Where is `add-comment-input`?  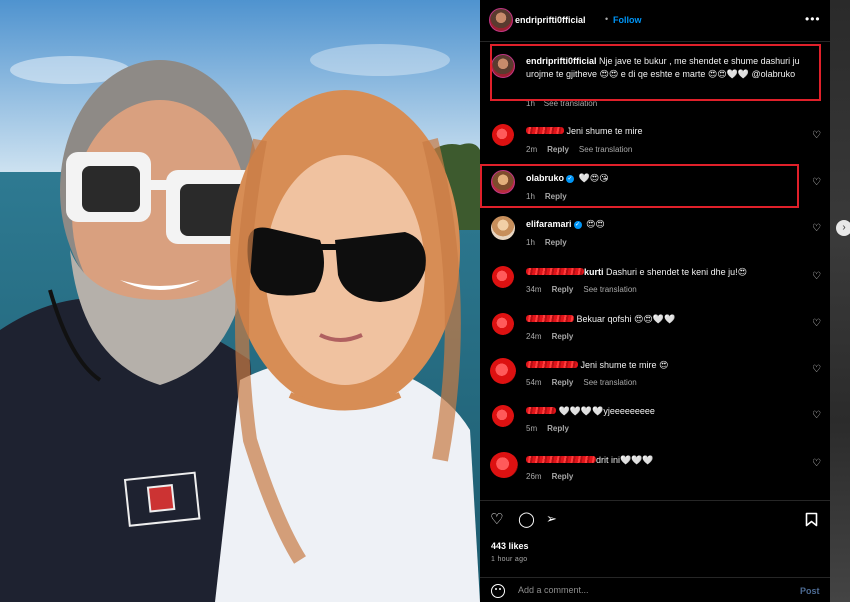
add-comment-input is located at coordinates (643, 590).